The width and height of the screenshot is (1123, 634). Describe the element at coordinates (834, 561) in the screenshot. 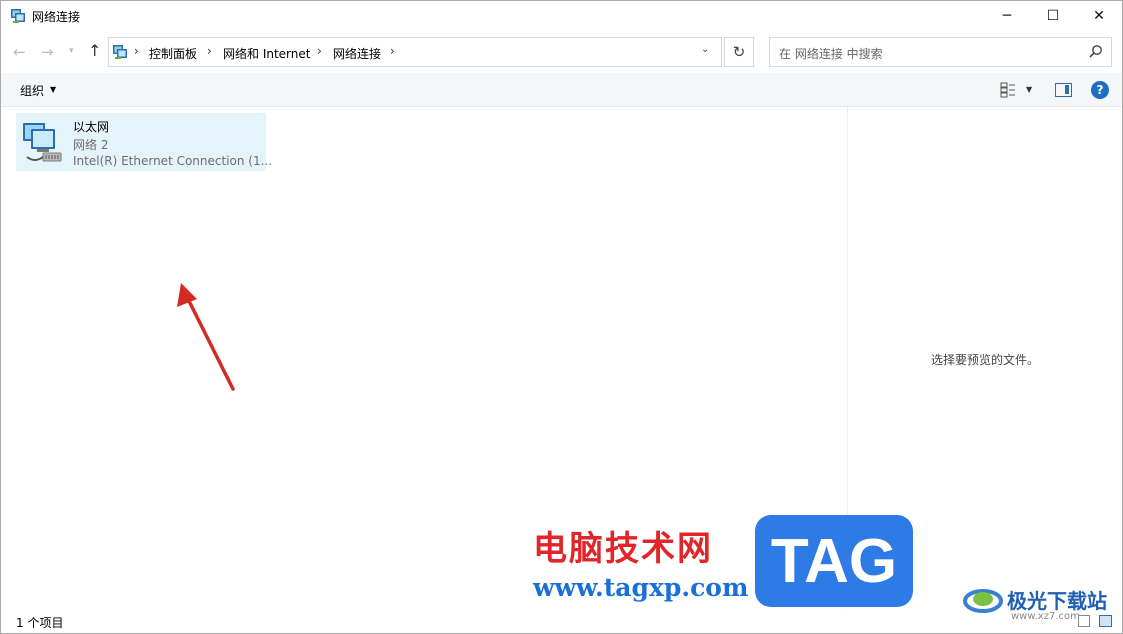

I see `watermark-tag-logo: TAG` at that location.